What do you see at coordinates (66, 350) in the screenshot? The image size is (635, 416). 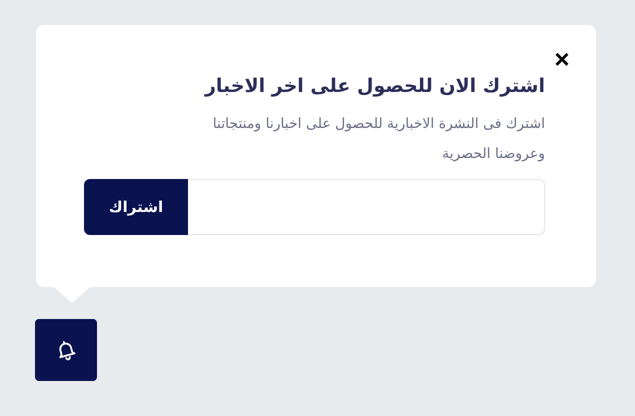 I see `notification-bell-button` at bounding box center [66, 350].